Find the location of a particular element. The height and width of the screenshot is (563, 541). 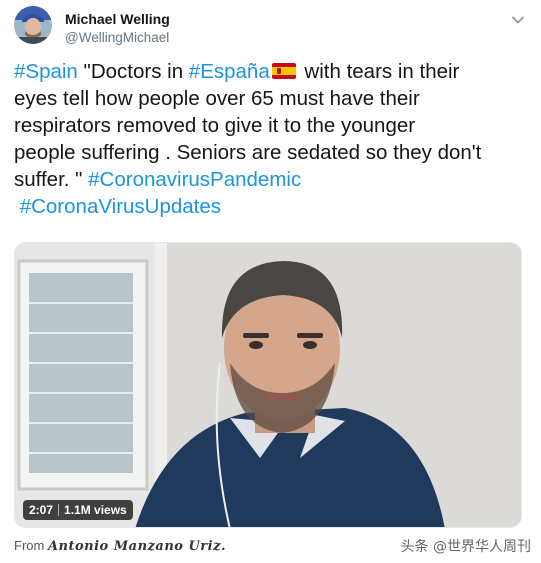

video-duration-badge: 2:07 1.1M views is located at coordinates (78, 510).